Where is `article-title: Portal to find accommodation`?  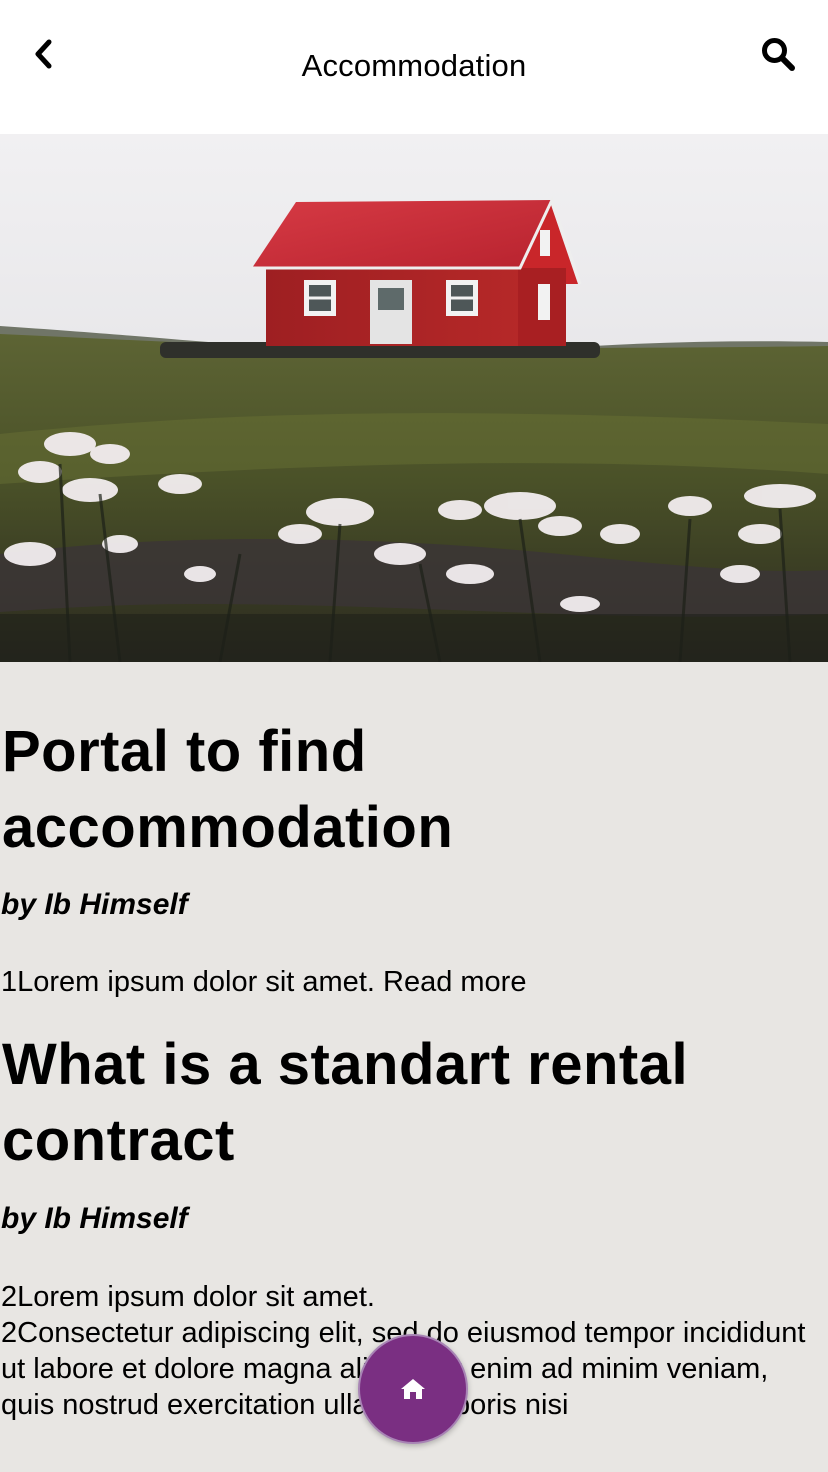
article-title: Portal to find accommodation is located at coordinates (414, 790).